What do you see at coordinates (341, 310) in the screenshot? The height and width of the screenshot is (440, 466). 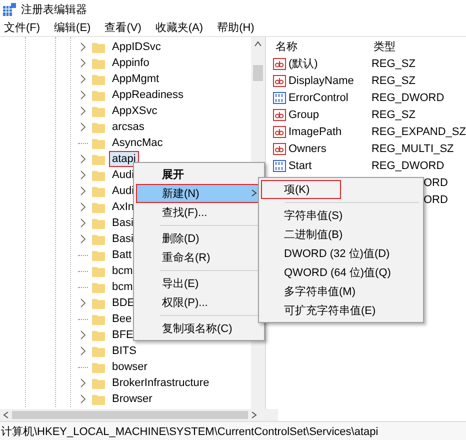 I see `submenu-item: 可扩充字符串值(E)` at bounding box center [341, 310].